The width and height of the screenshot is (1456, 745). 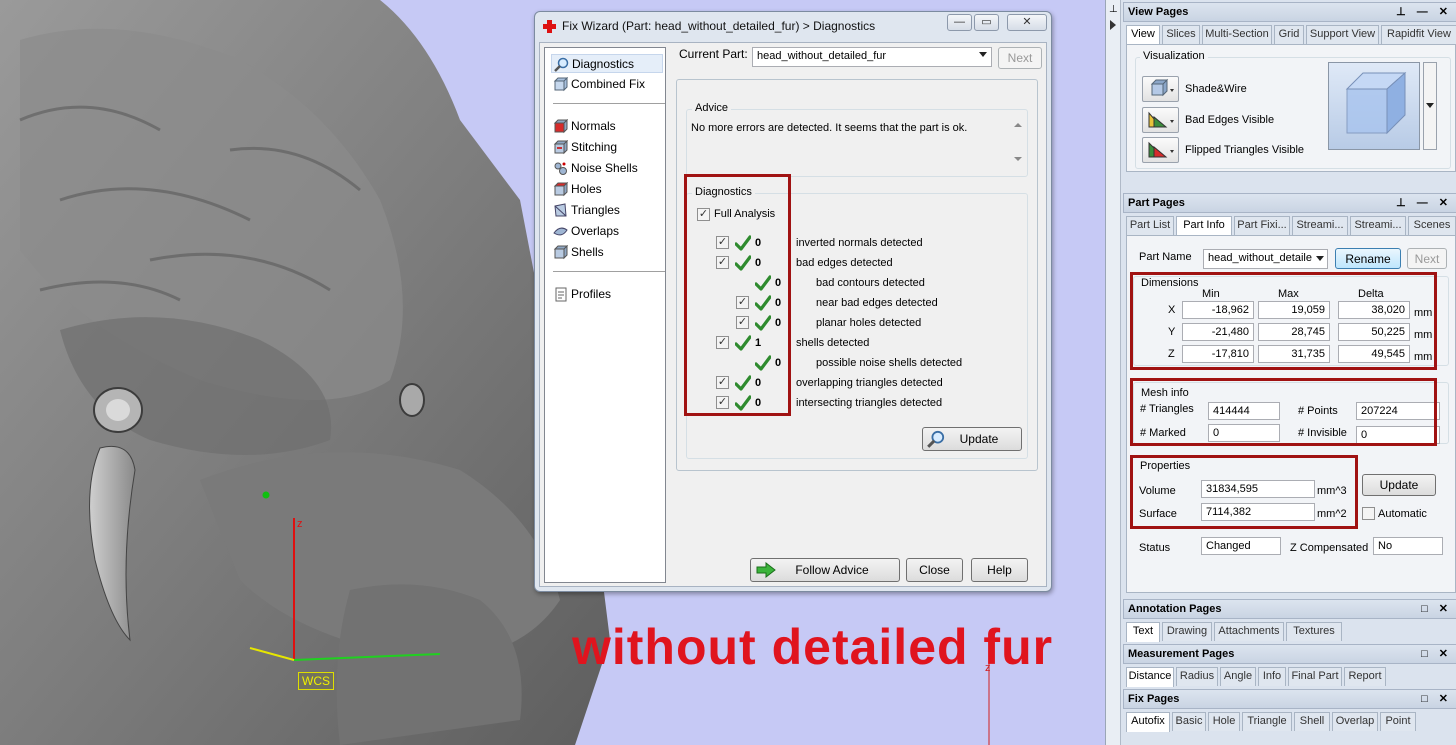 What do you see at coordinates (1289, 609) in the screenshot?
I see `annotation-pages-header: Annotation Pages □ ✕` at bounding box center [1289, 609].